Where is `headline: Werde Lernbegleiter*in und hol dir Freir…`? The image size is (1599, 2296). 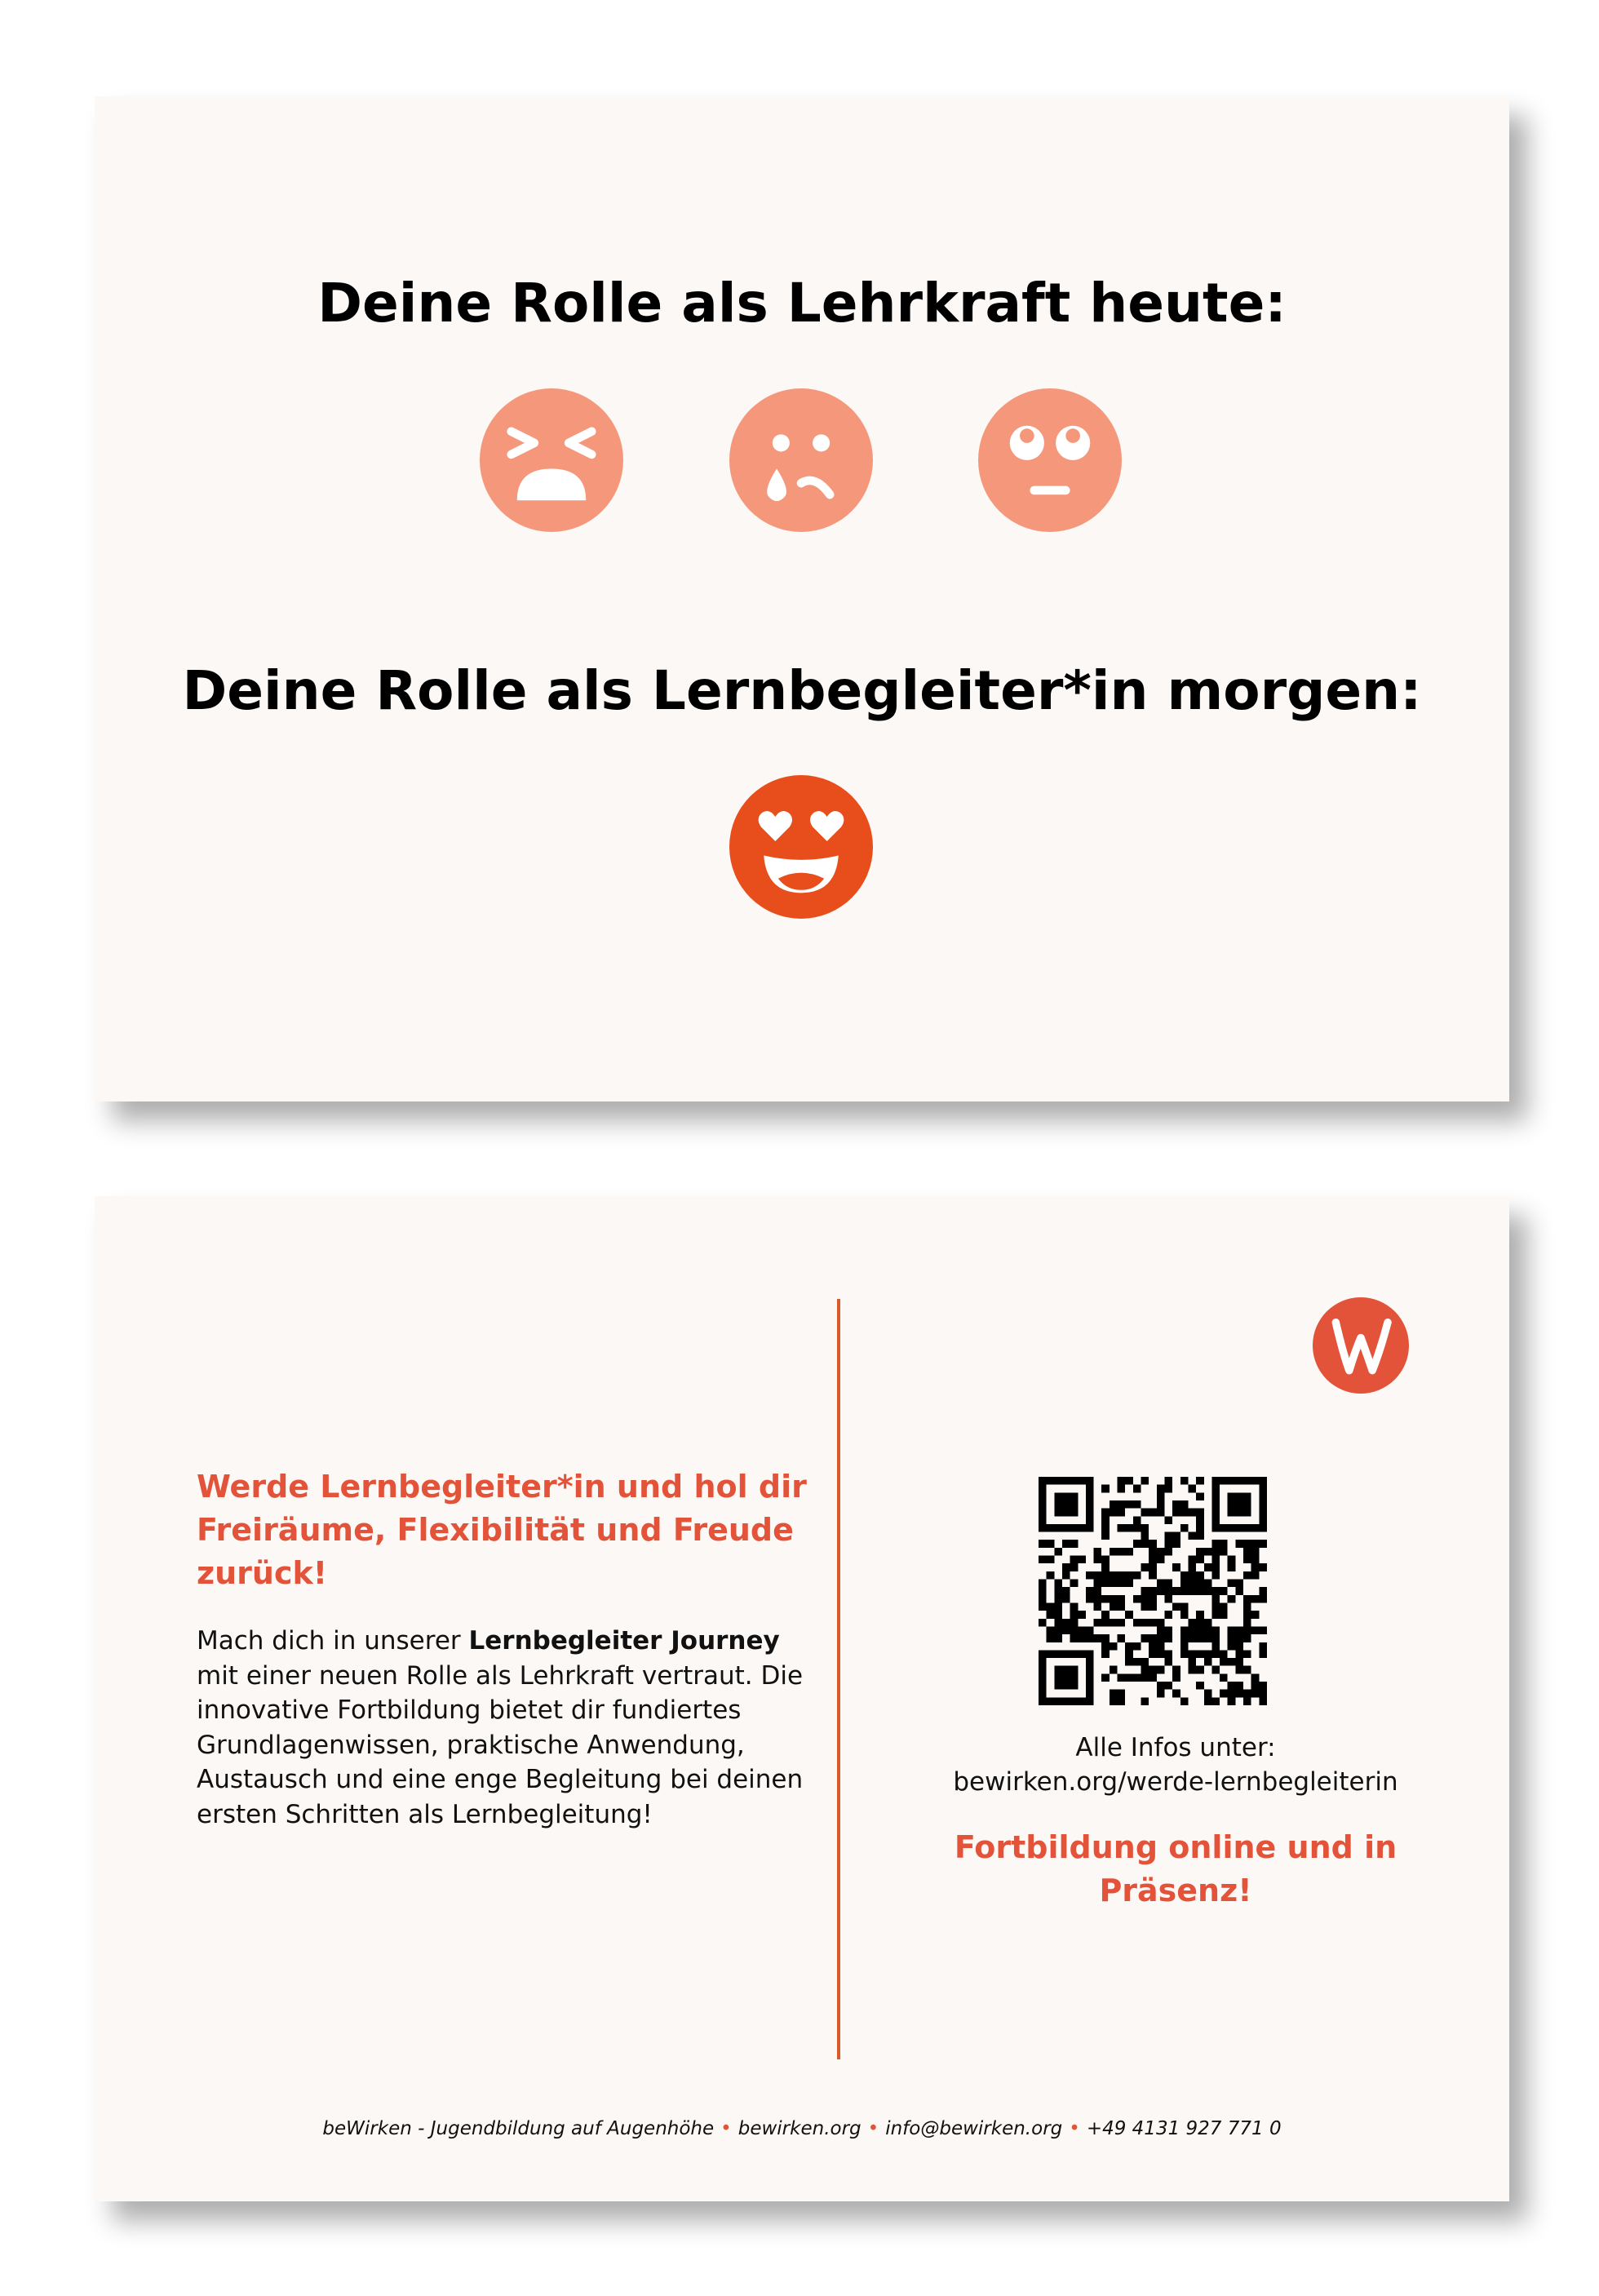
headline: Werde Lernbegleiter*in und hol dir Freir… is located at coordinates (502, 1530).